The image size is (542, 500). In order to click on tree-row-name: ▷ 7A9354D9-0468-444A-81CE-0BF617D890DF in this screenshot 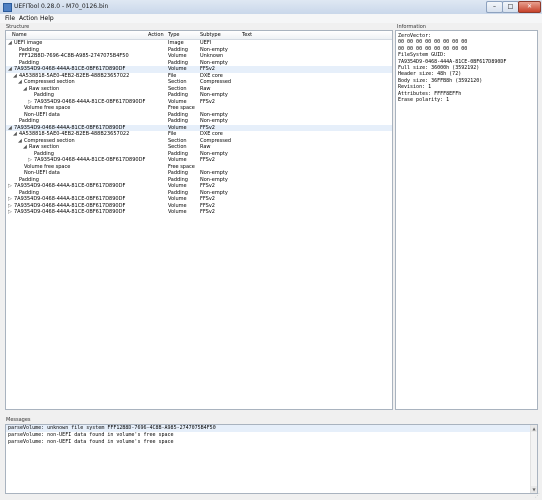, I will do `click(65, 212)`.